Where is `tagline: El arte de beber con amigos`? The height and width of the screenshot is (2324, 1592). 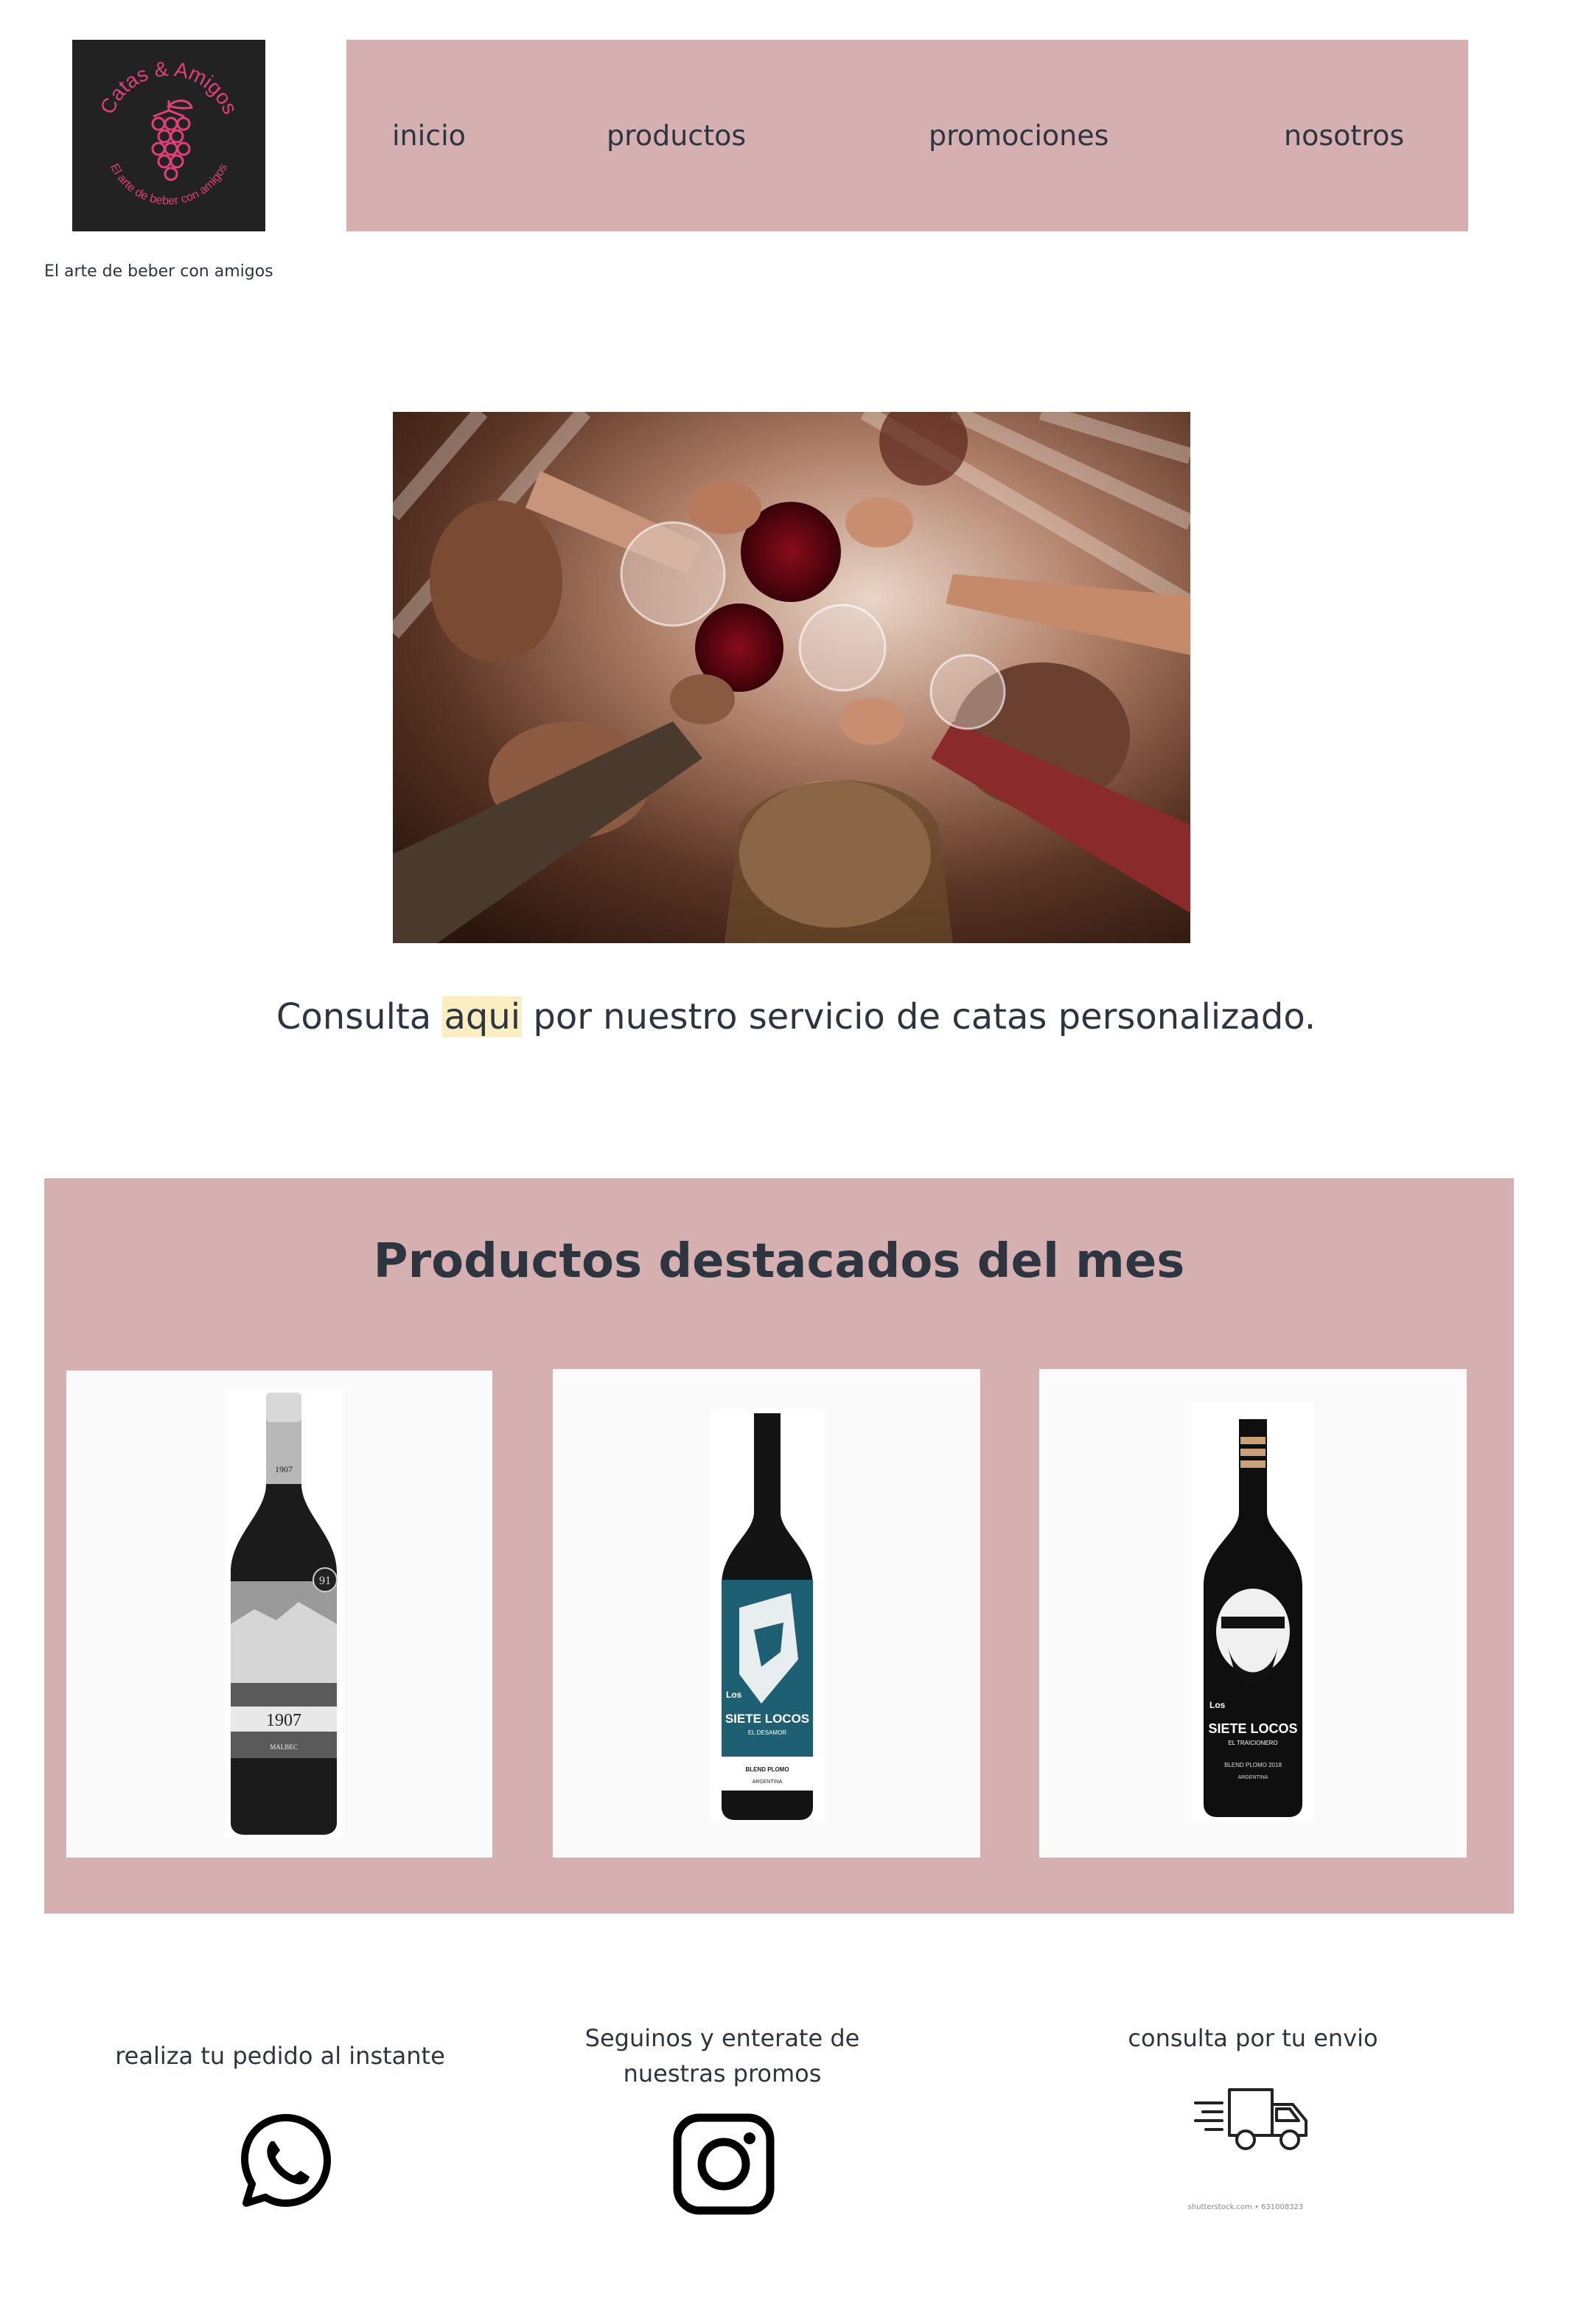 tagline: El arte de beber con amigos is located at coordinates (159, 271).